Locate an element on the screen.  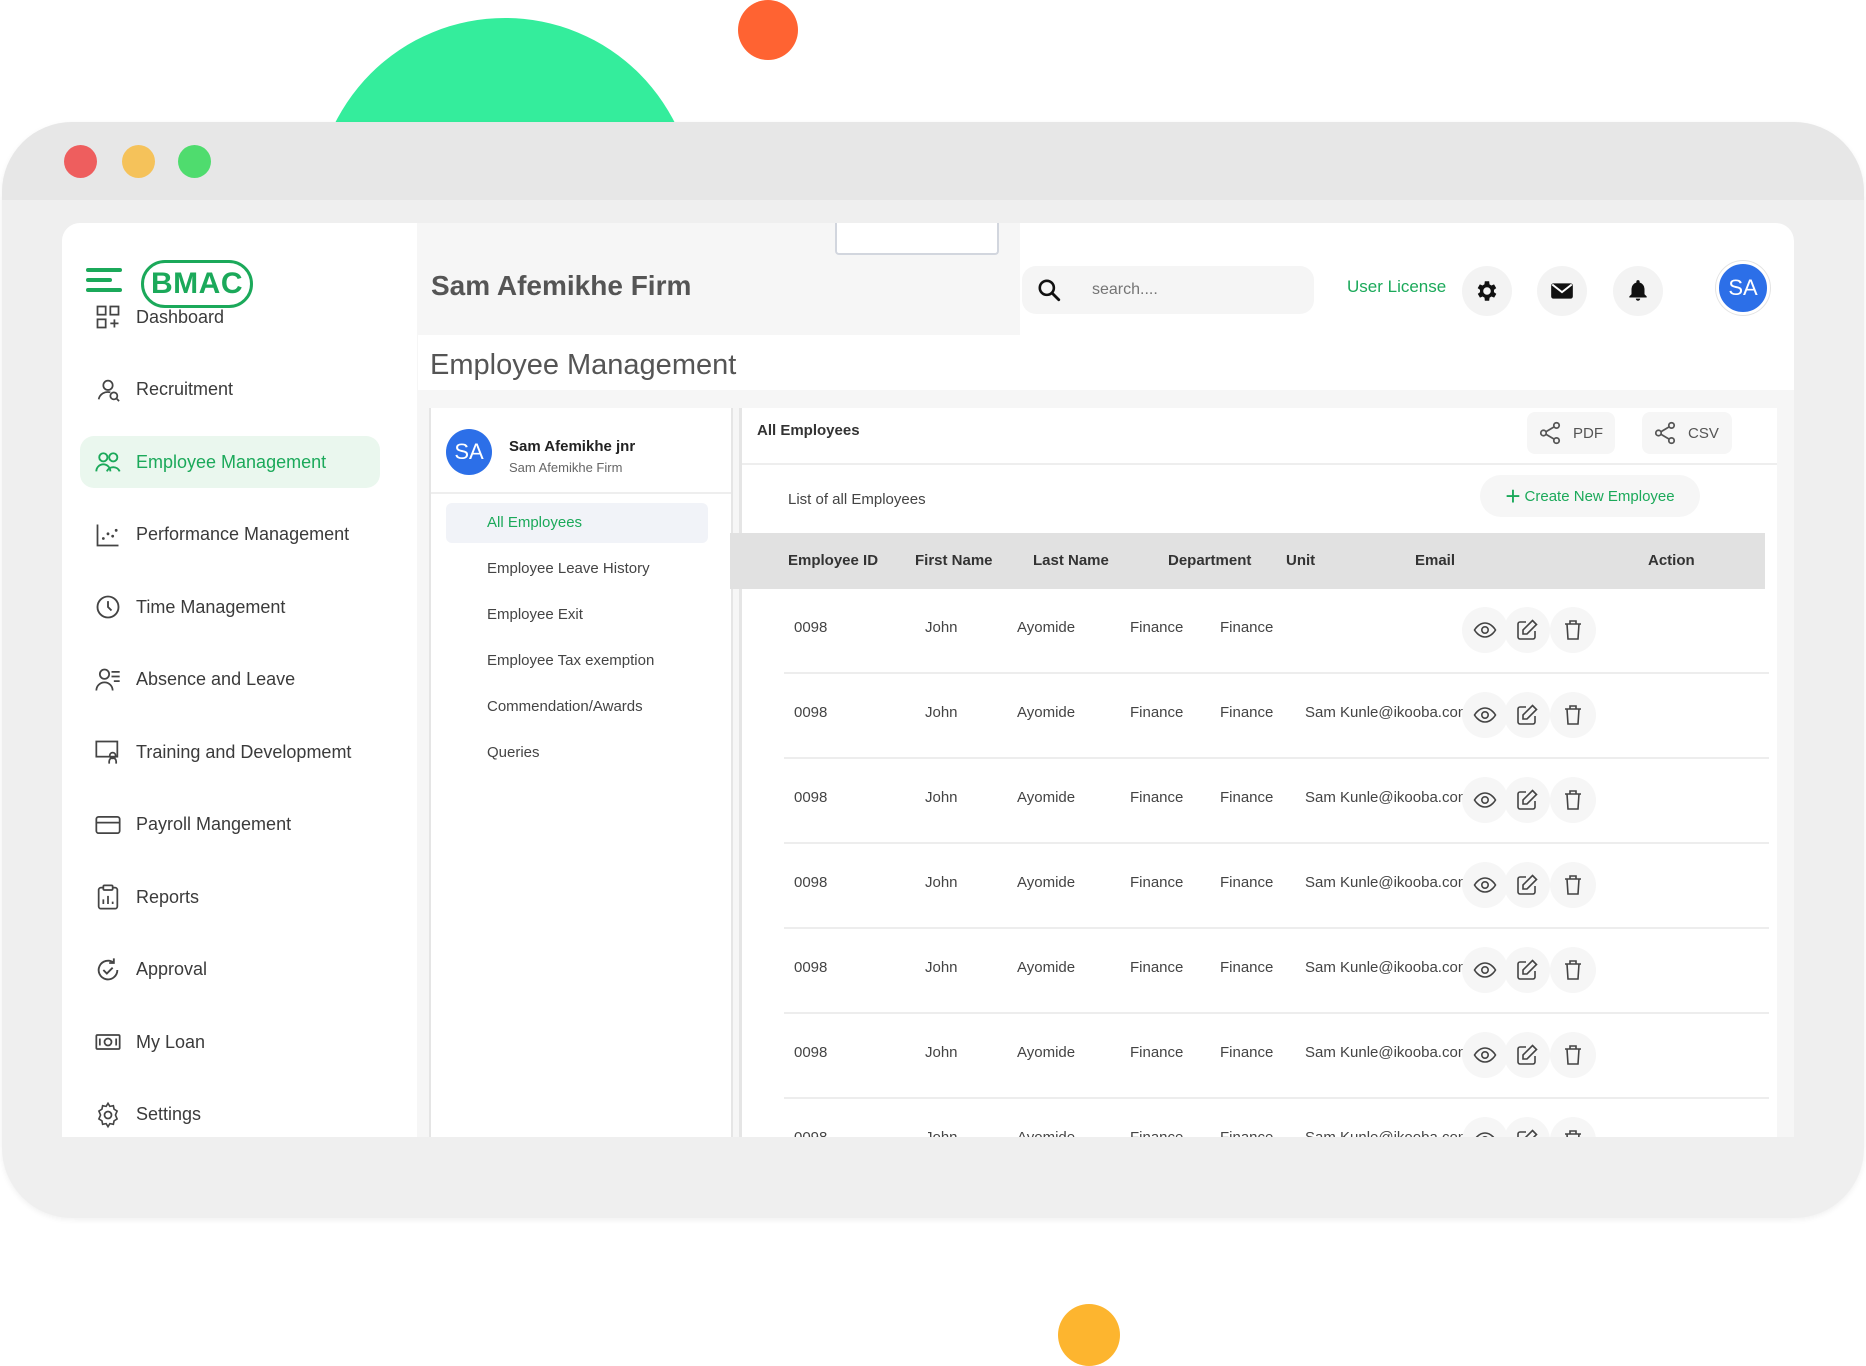
export-pdf-button: PDF is located at coordinates (1571, 433).